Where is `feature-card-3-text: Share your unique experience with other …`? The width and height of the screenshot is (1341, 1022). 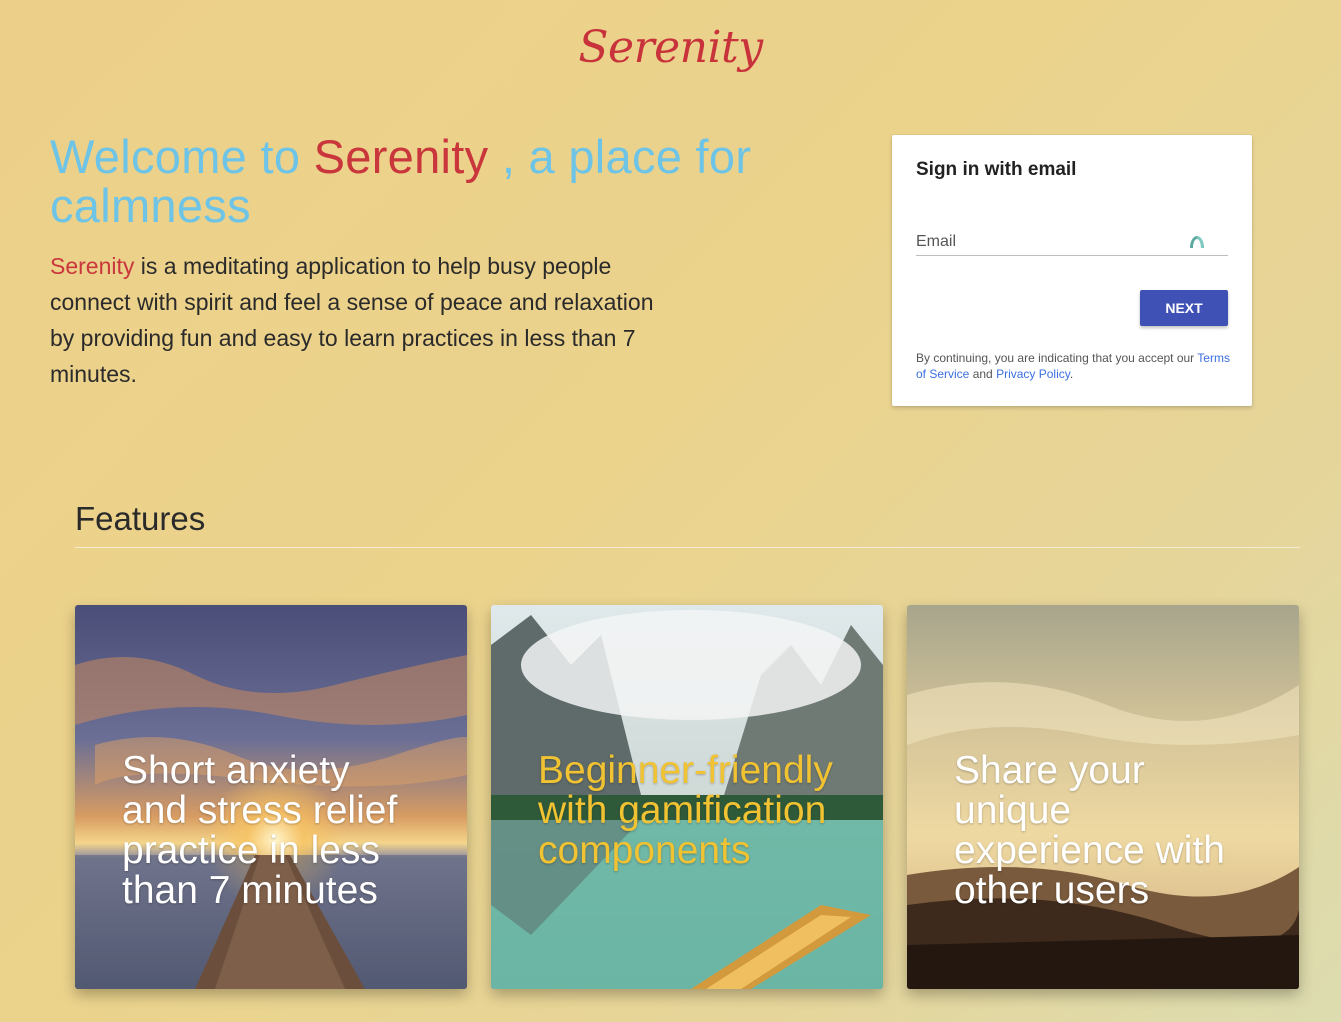
feature-card-3-text: Share your unique experience with other … is located at coordinates (1089, 830).